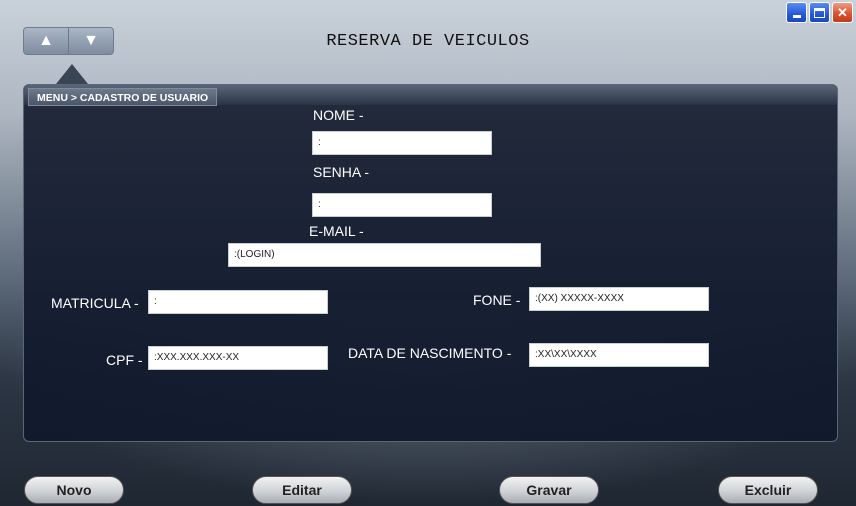 The width and height of the screenshot is (856, 506). Describe the element at coordinates (430, 353) in the screenshot. I see `nascimento-label: DATA DE NASCIMENTO -` at that location.